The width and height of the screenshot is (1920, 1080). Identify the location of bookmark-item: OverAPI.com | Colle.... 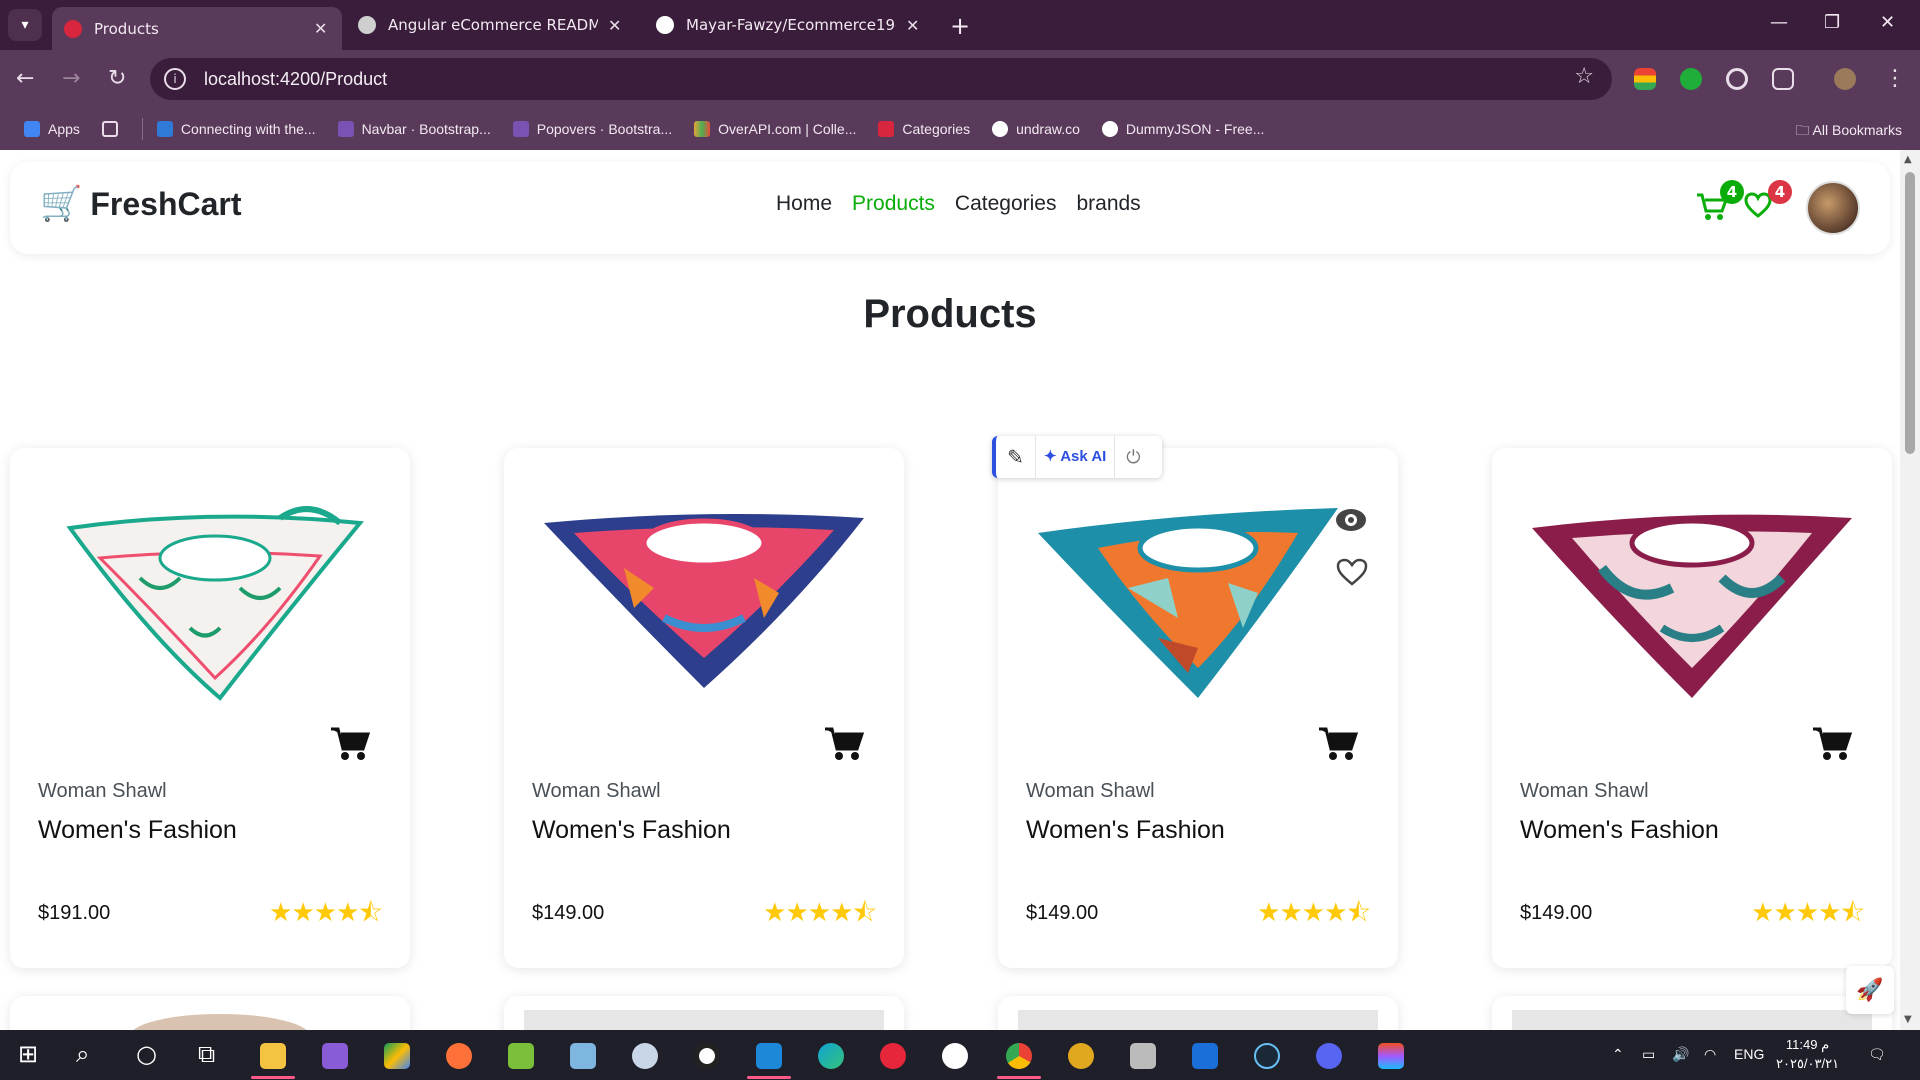
(775, 129).